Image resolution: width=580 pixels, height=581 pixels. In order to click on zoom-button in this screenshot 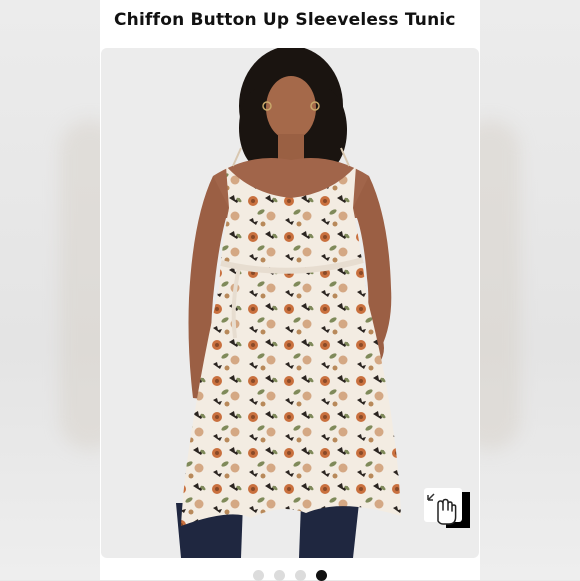, I will do `click(447, 508)`.